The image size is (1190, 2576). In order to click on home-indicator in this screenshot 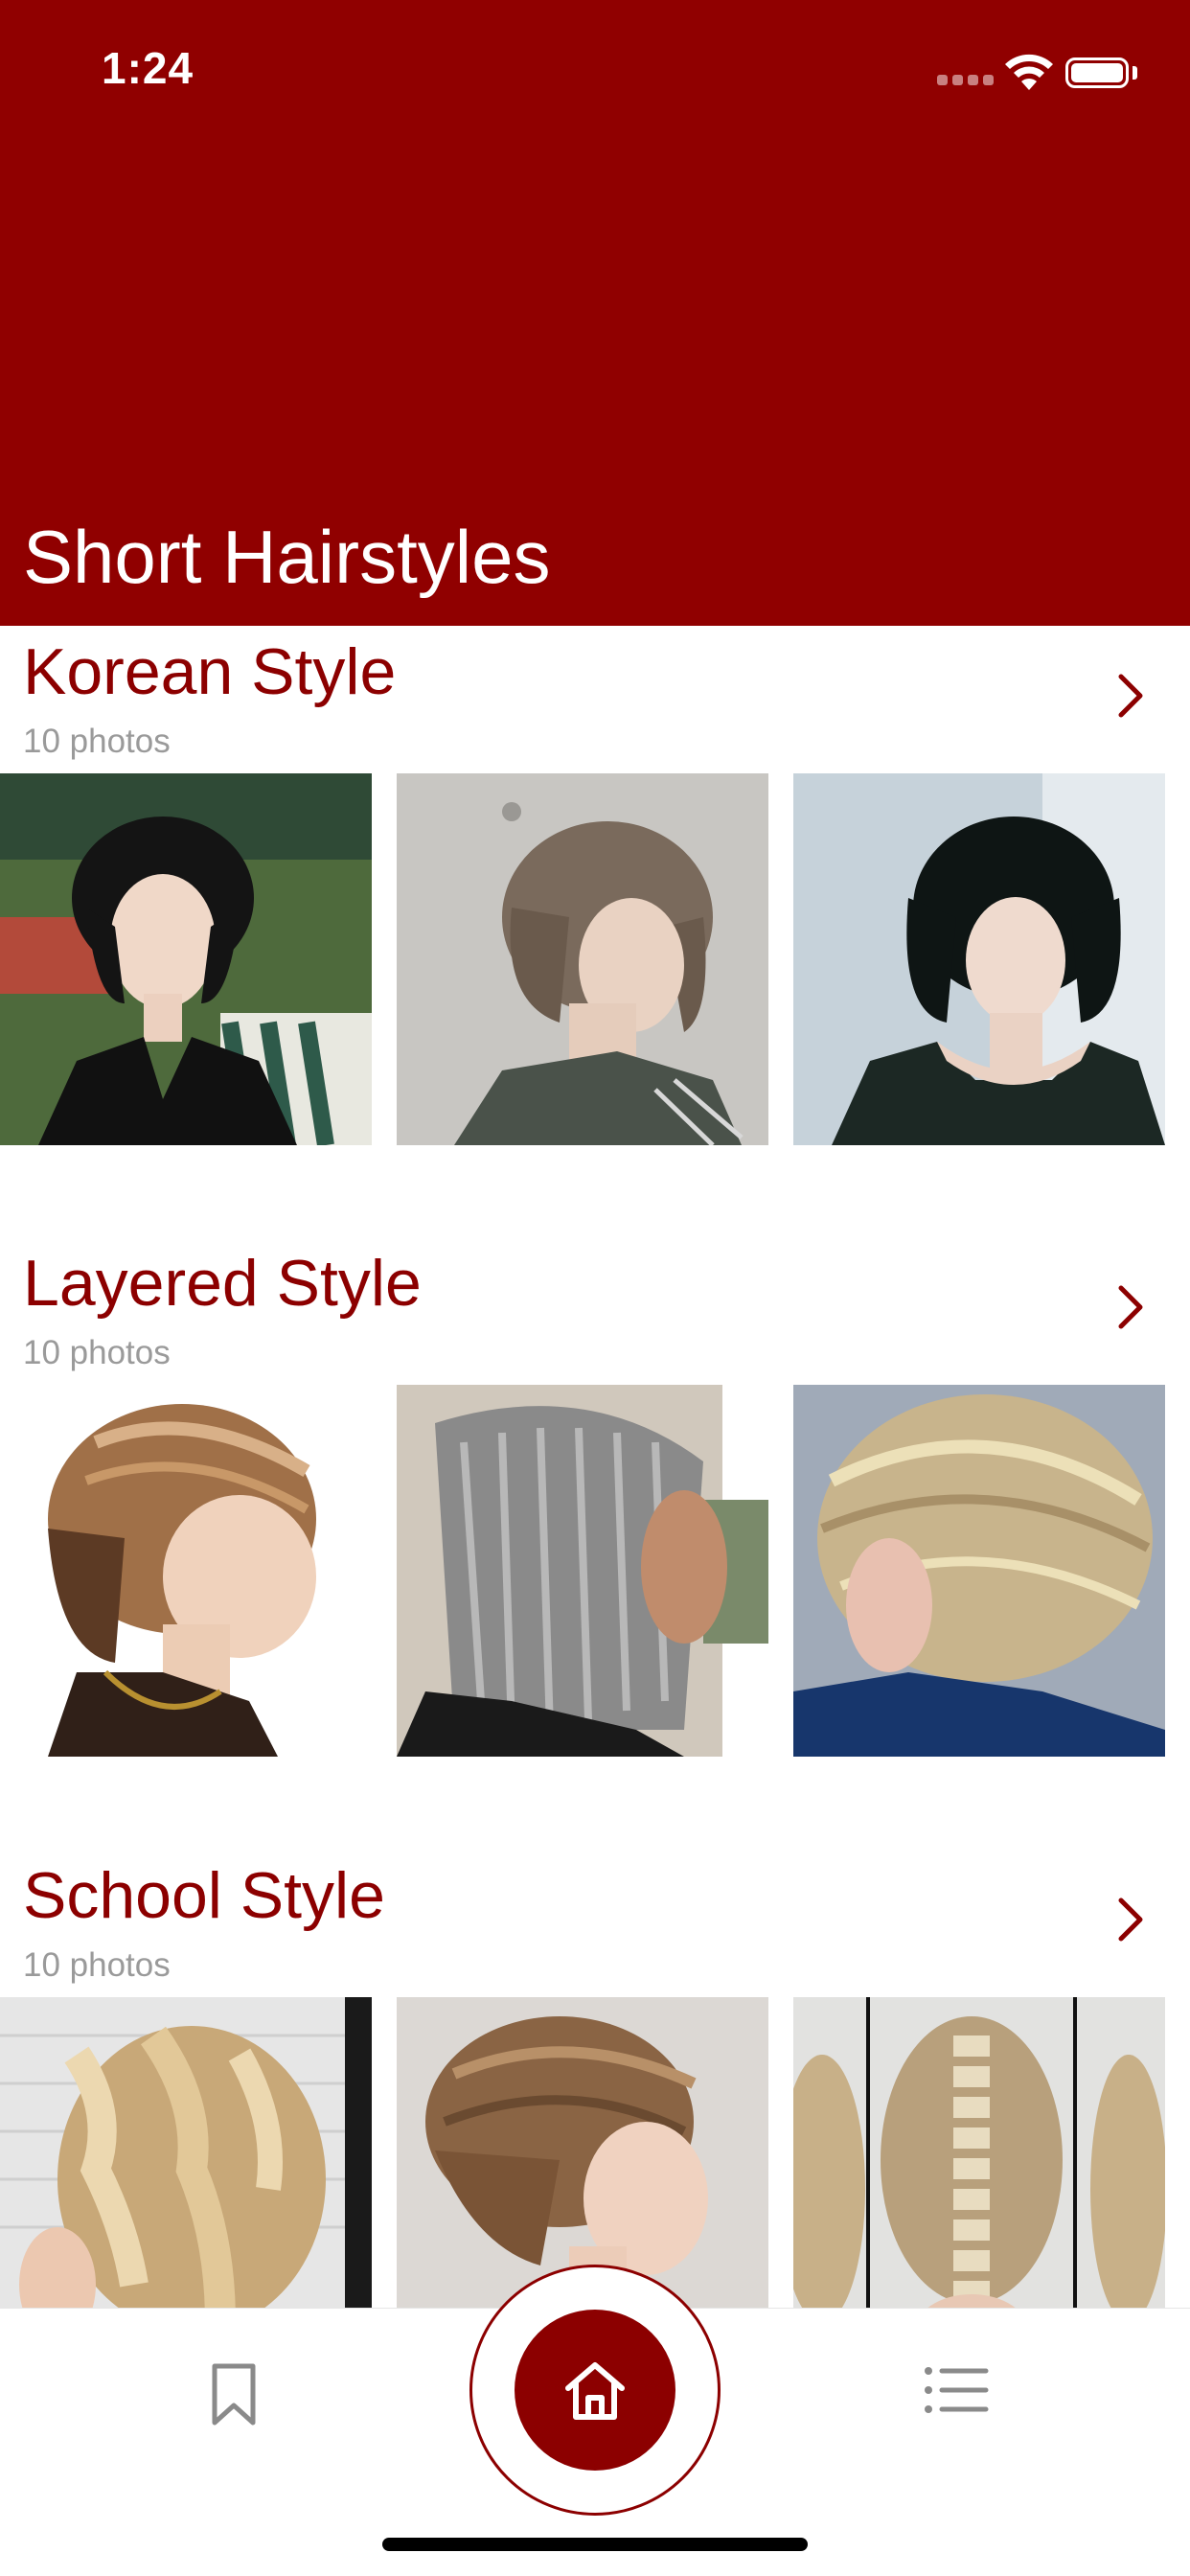, I will do `click(595, 2544)`.